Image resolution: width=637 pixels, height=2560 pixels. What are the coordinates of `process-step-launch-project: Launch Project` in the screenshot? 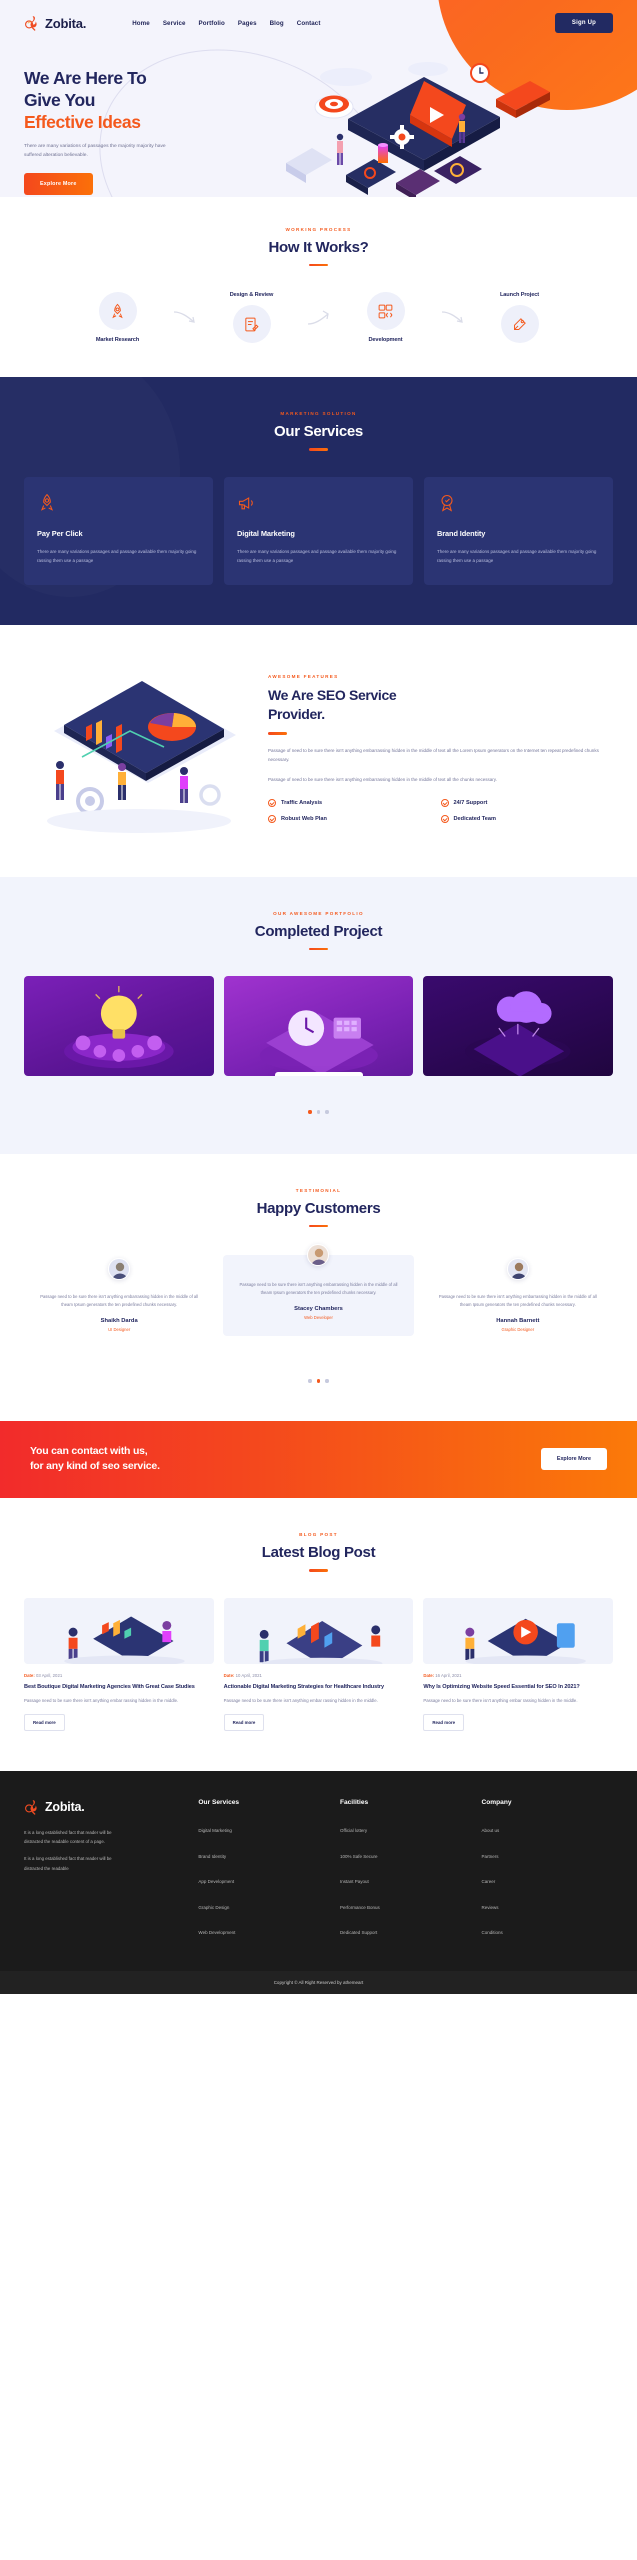 It's located at (520, 318).